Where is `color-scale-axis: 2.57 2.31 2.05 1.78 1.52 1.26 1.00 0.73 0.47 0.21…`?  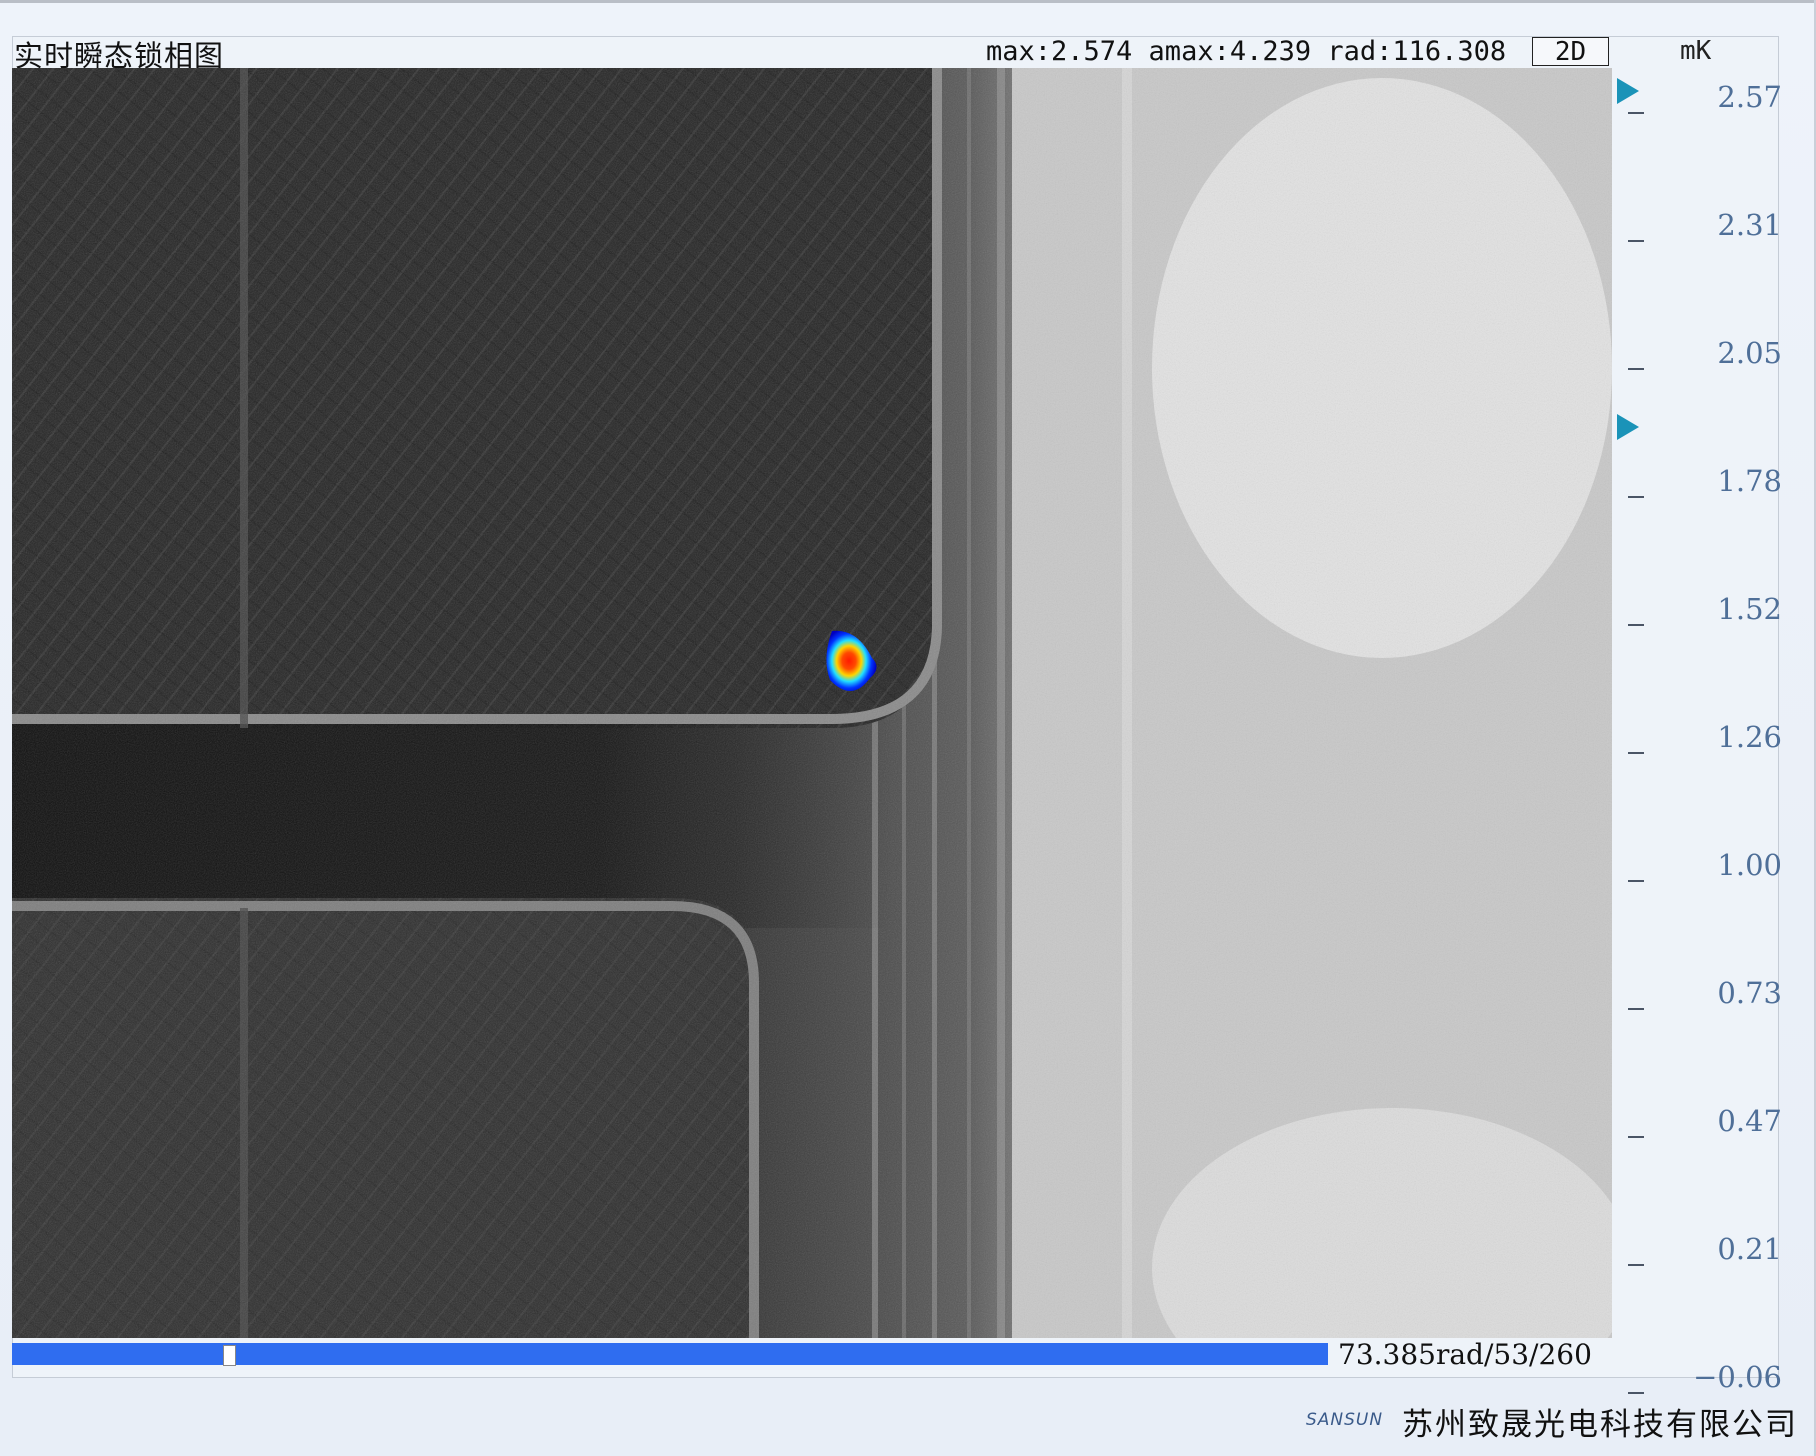 color-scale-axis: 2.57 2.31 2.05 1.78 1.52 1.26 1.00 0.73 0.47 0.21… is located at coordinates (1697, 727).